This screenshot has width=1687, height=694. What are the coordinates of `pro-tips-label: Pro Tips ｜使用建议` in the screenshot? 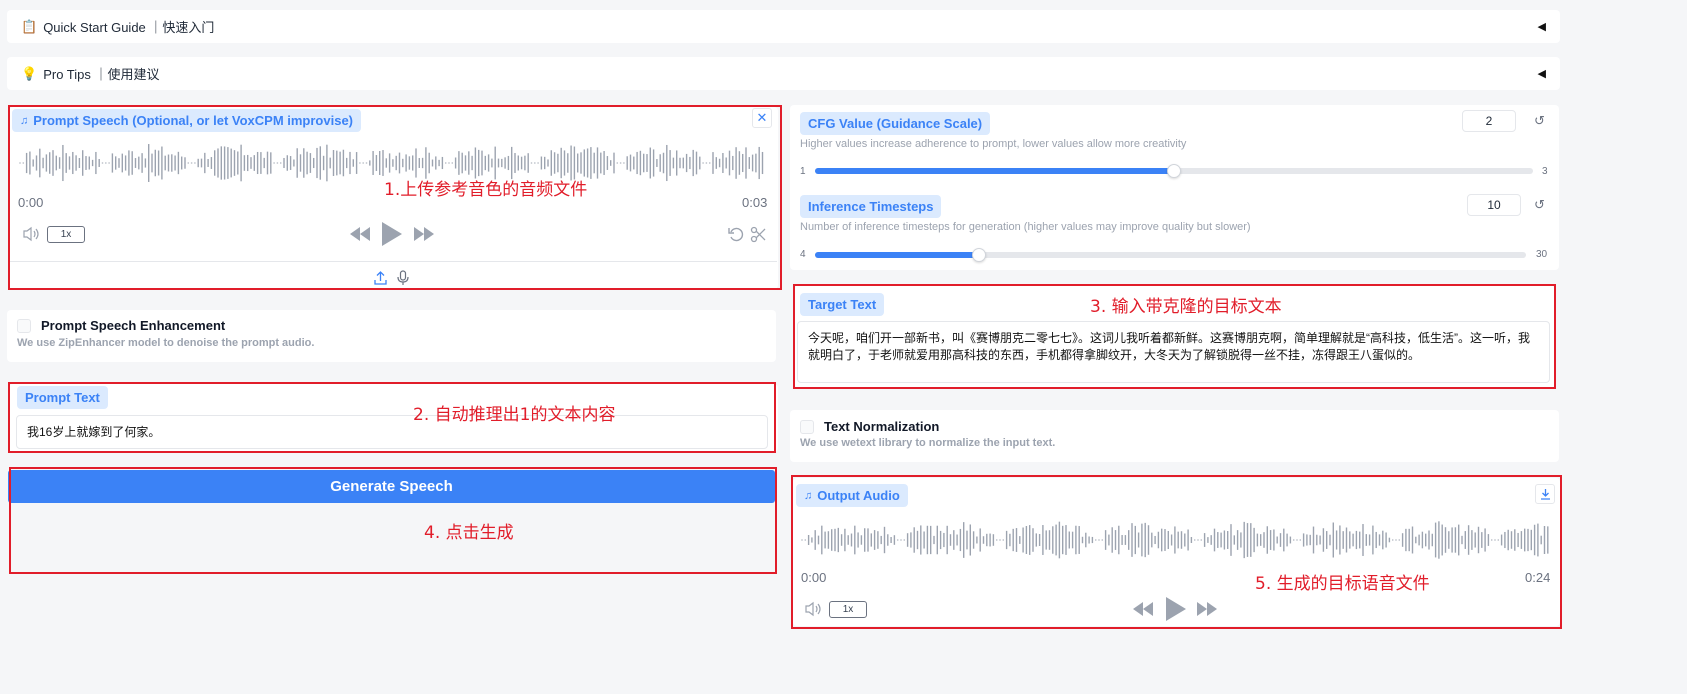 It's located at (101, 74).